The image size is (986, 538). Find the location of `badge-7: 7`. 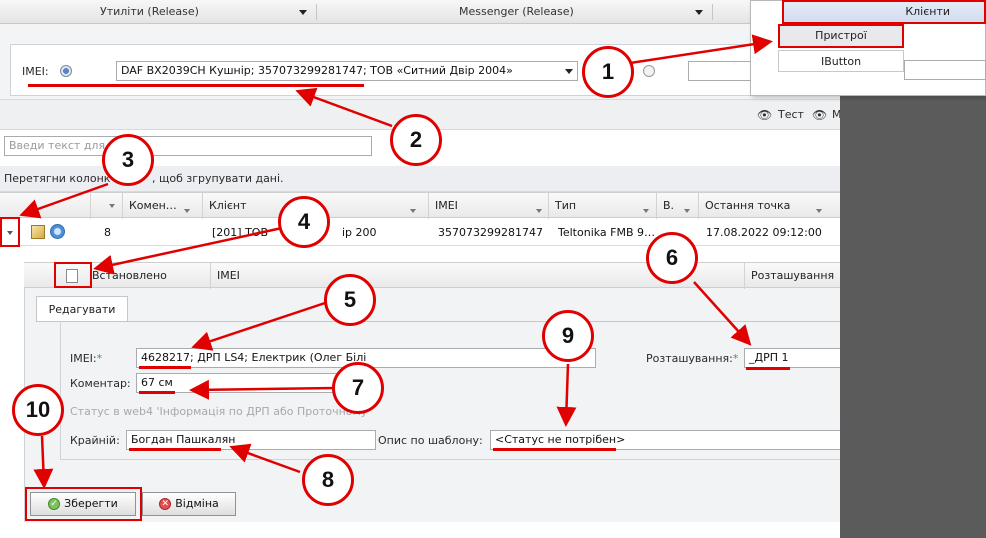

badge-7: 7 is located at coordinates (358, 388).